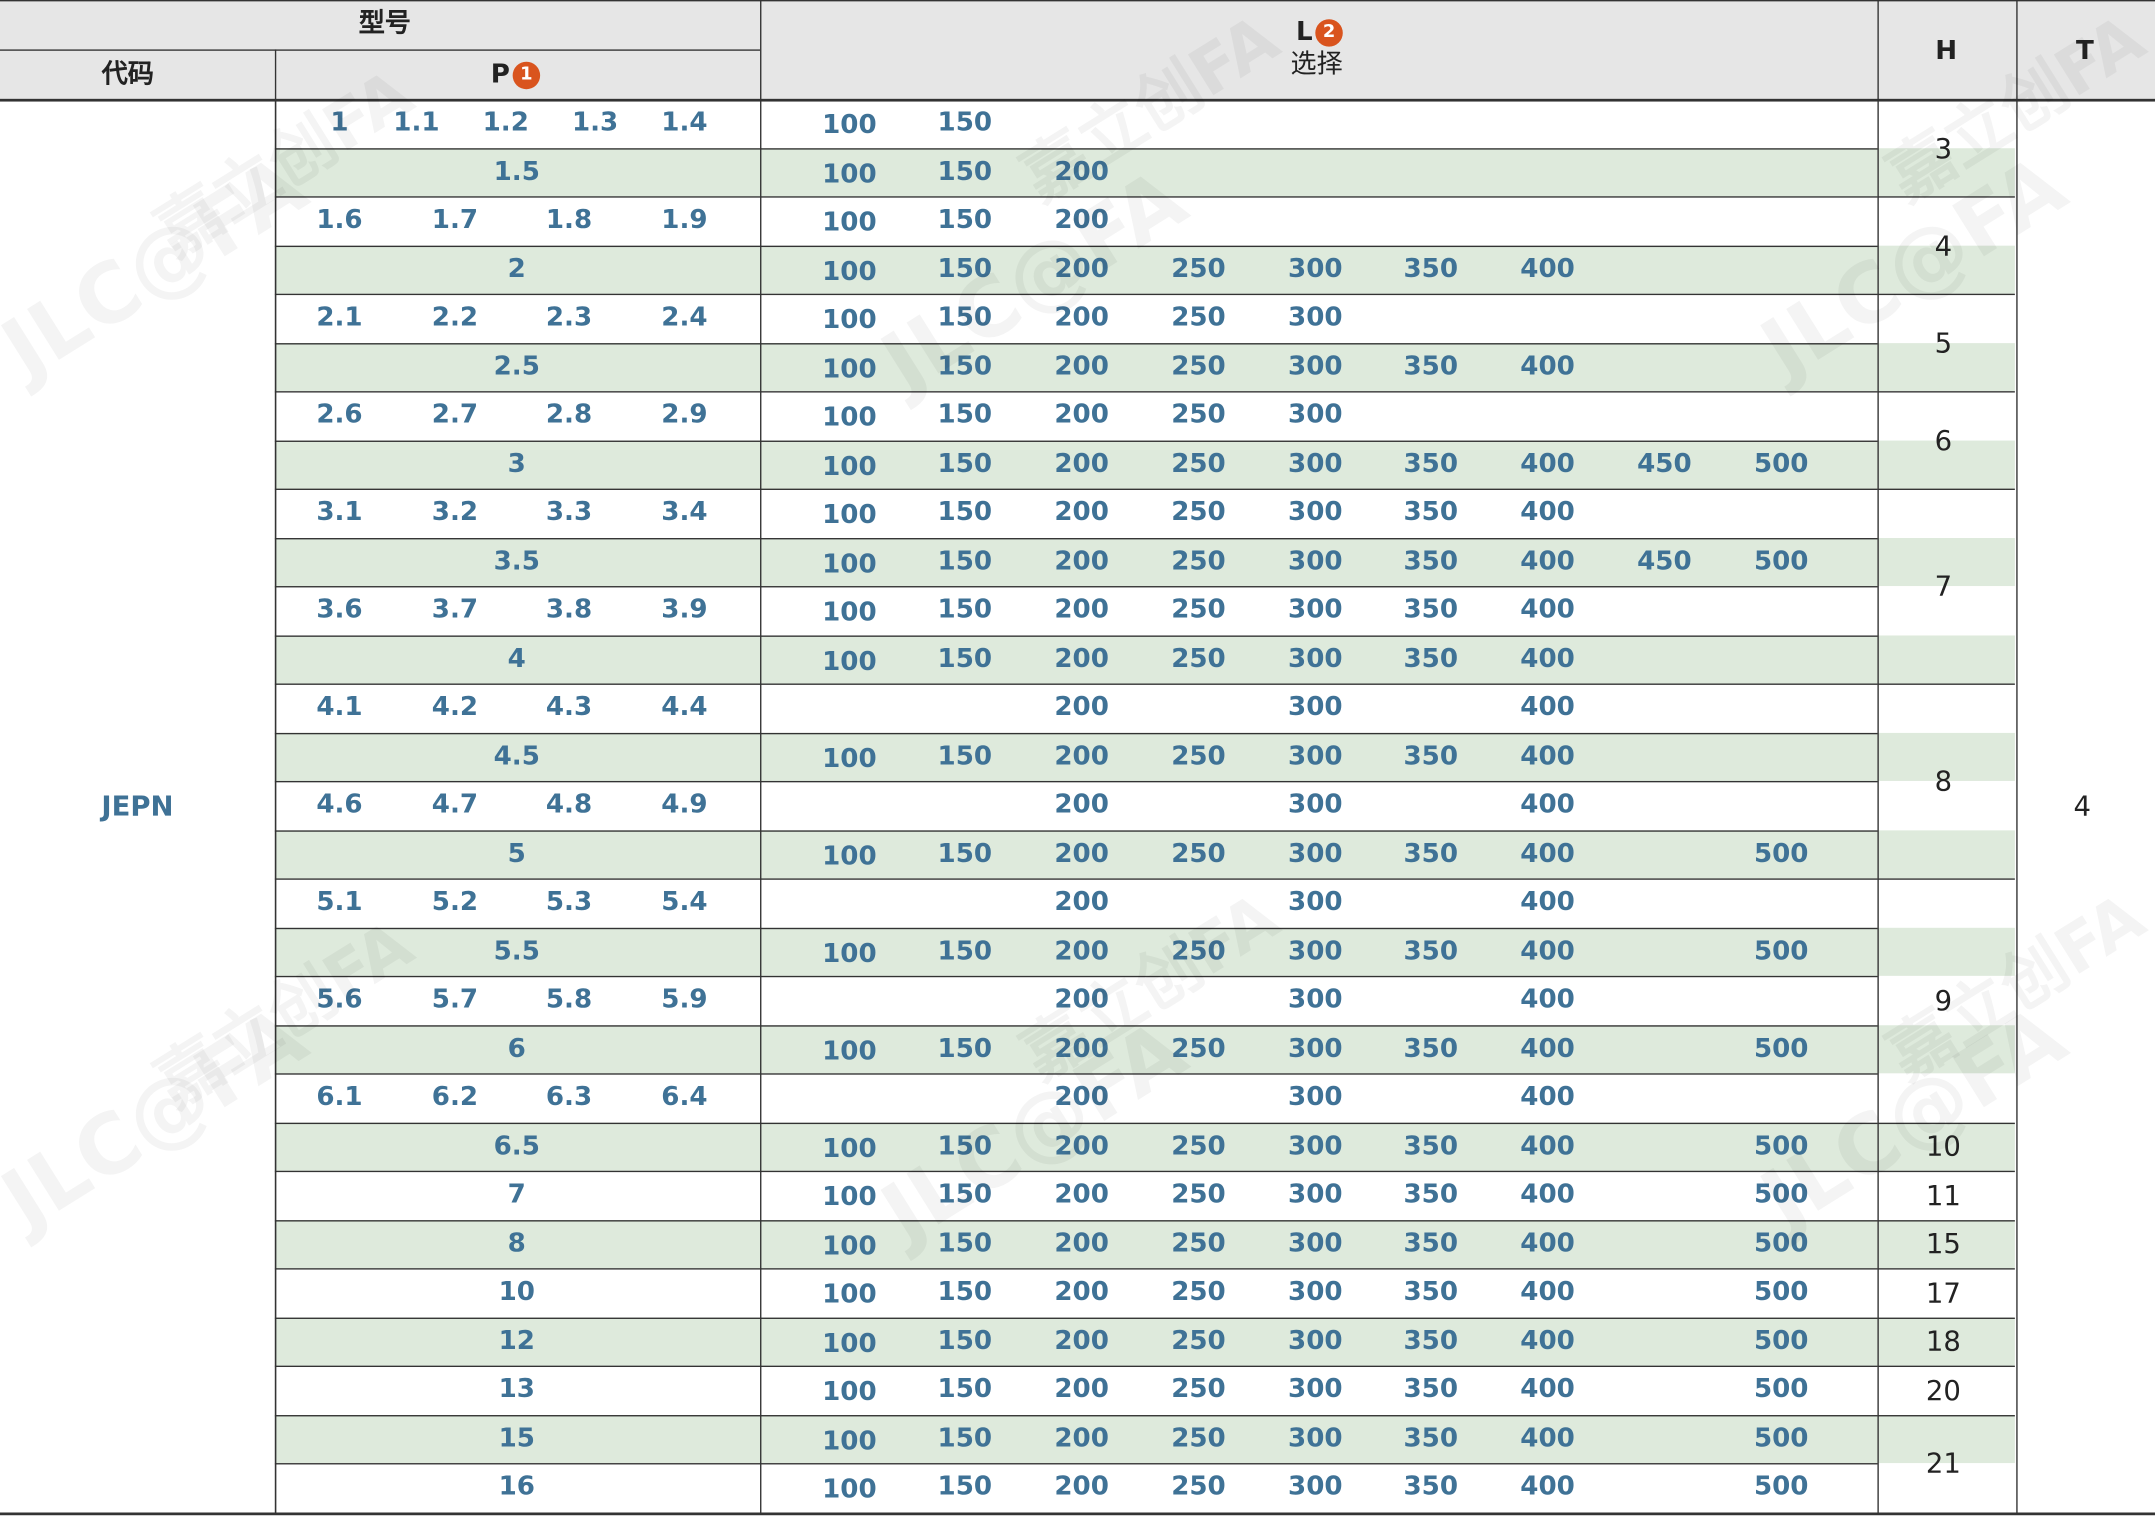  What do you see at coordinates (516, 268) in the screenshot?
I see `p-value: 2` at bounding box center [516, 268].